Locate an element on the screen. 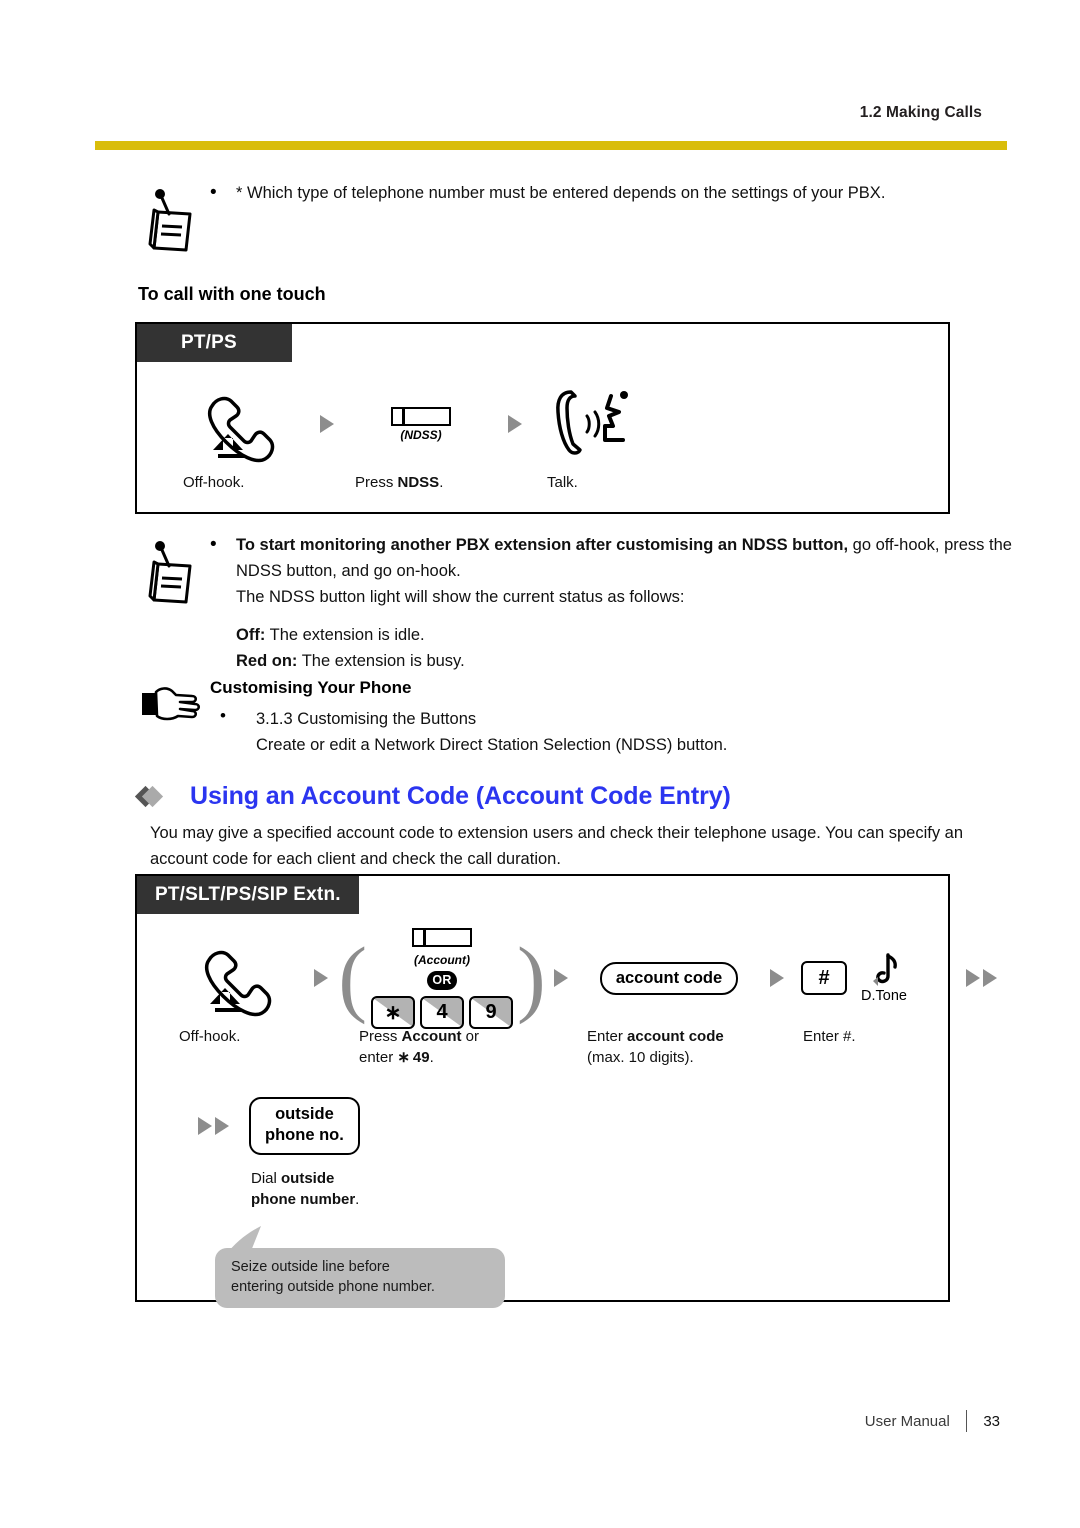 This screenshot has height=1528, width=1080. flow-caption-talk: Talk. is located at coordinates (562, 482).